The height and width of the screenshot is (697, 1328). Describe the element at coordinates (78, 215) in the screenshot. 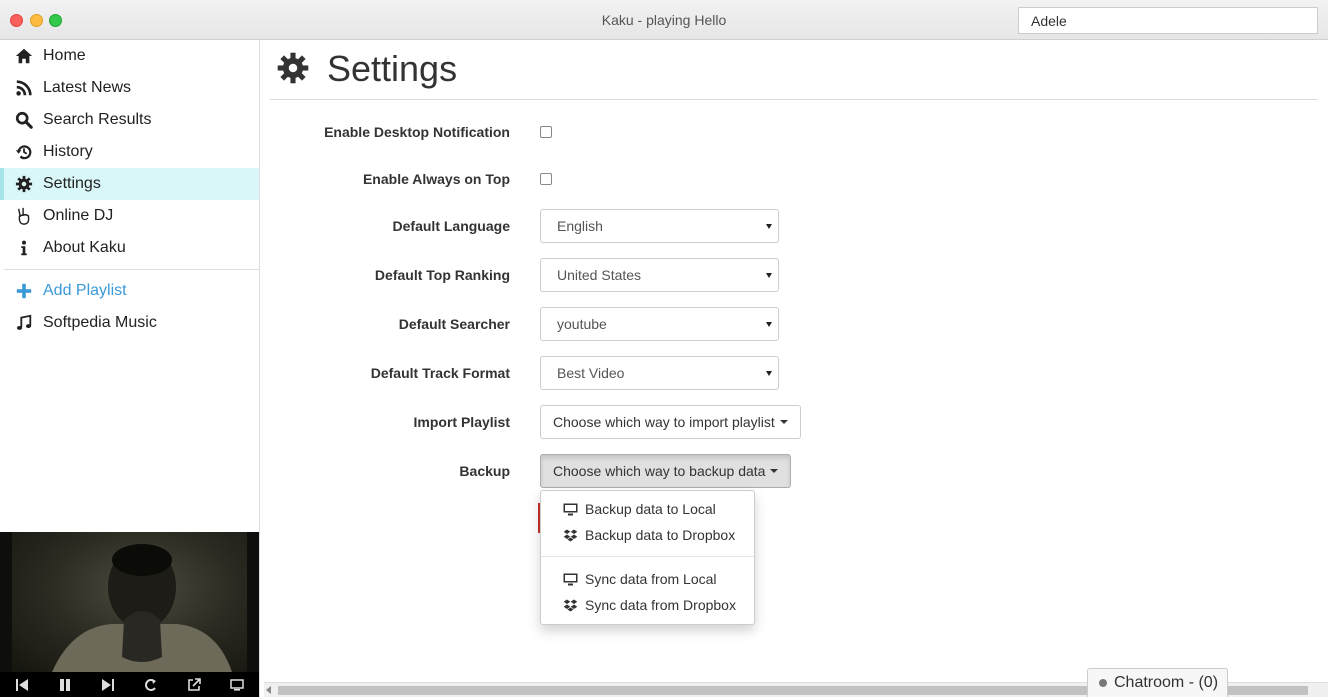

I see `sidebar-item-label: Online DJ` at that location.